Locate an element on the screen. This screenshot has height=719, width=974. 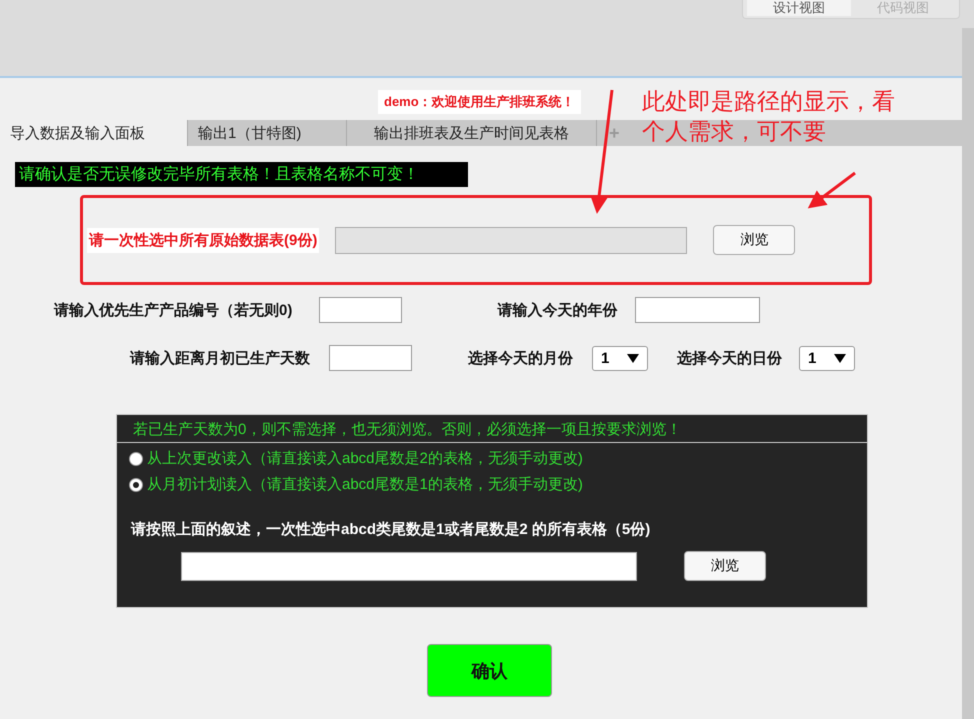
warning-text: 请确认是否无误修改完毕所有表格！且表格名称不可变！ is located at coordinates (241, 174).